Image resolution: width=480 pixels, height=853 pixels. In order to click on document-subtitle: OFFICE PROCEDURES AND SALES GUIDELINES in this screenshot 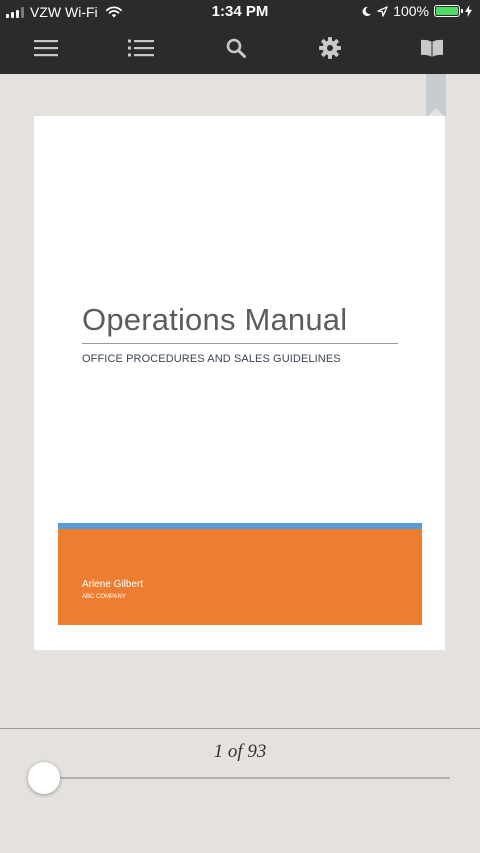, I will do `click(211, 359)`.